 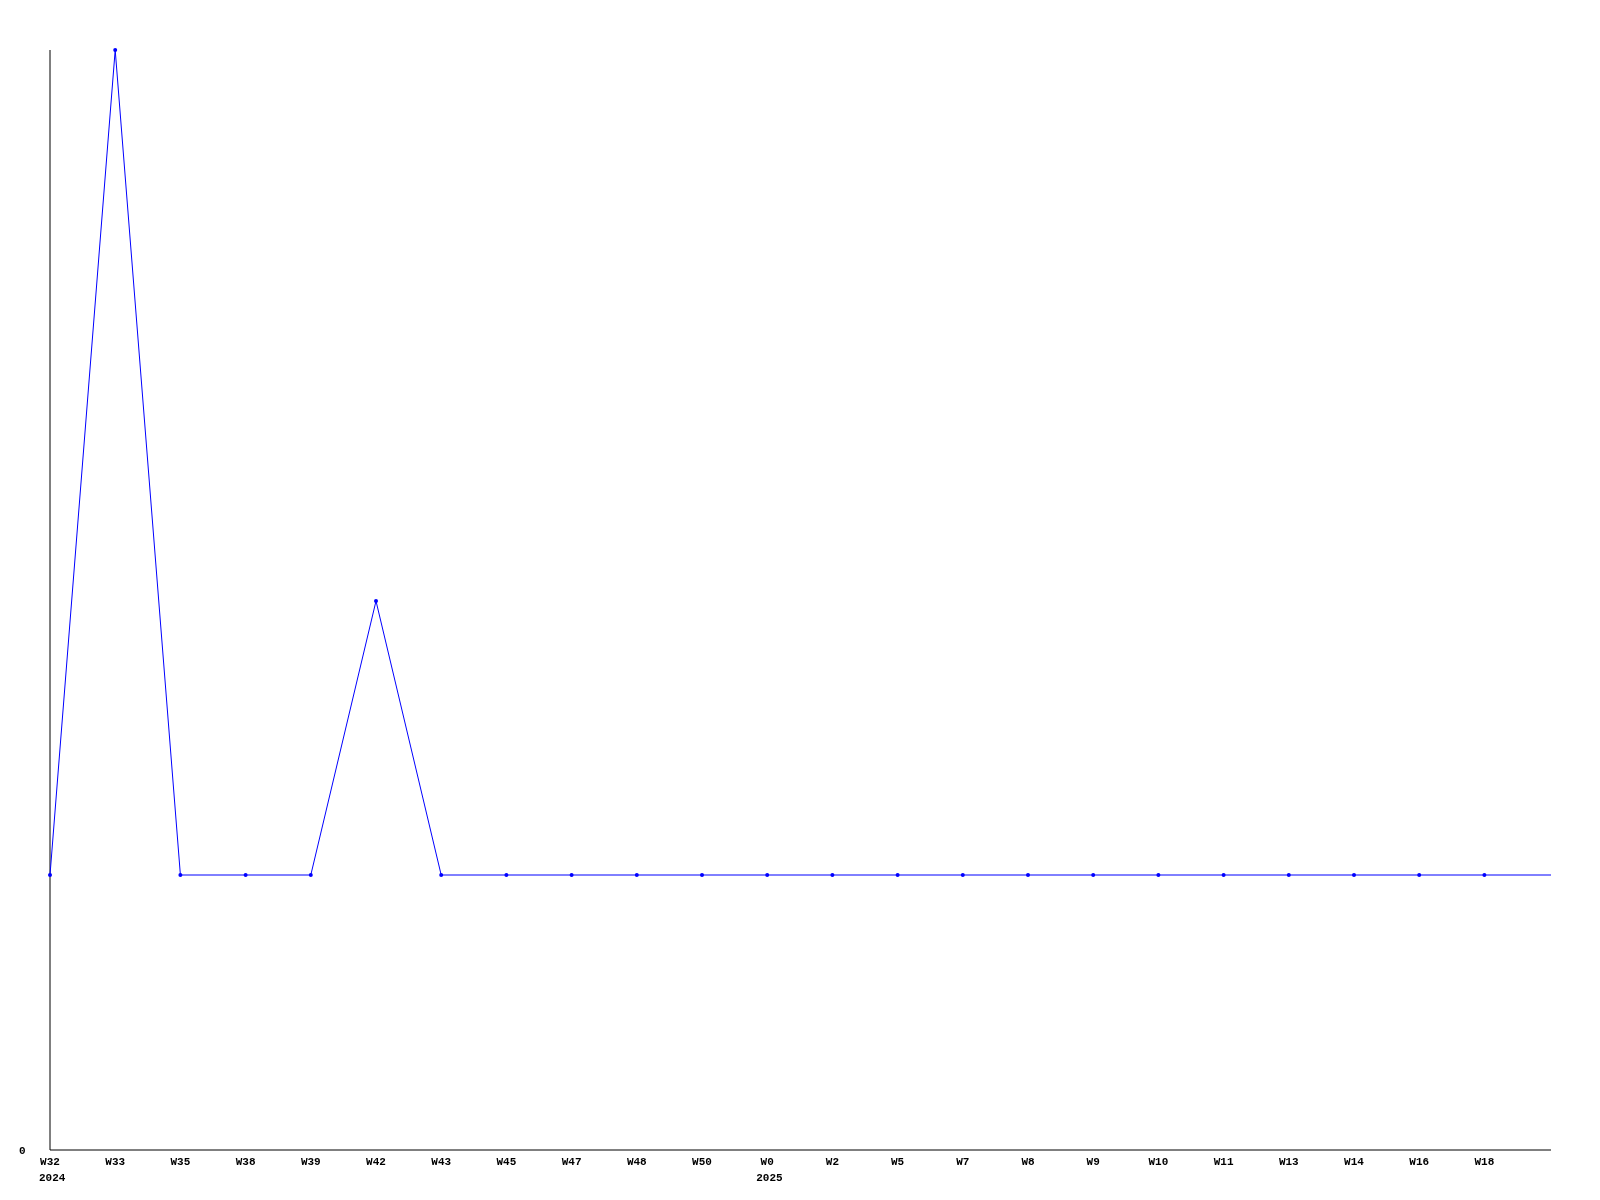 I want to click on x-tick-label: W45, so click(x=506, y=1162).